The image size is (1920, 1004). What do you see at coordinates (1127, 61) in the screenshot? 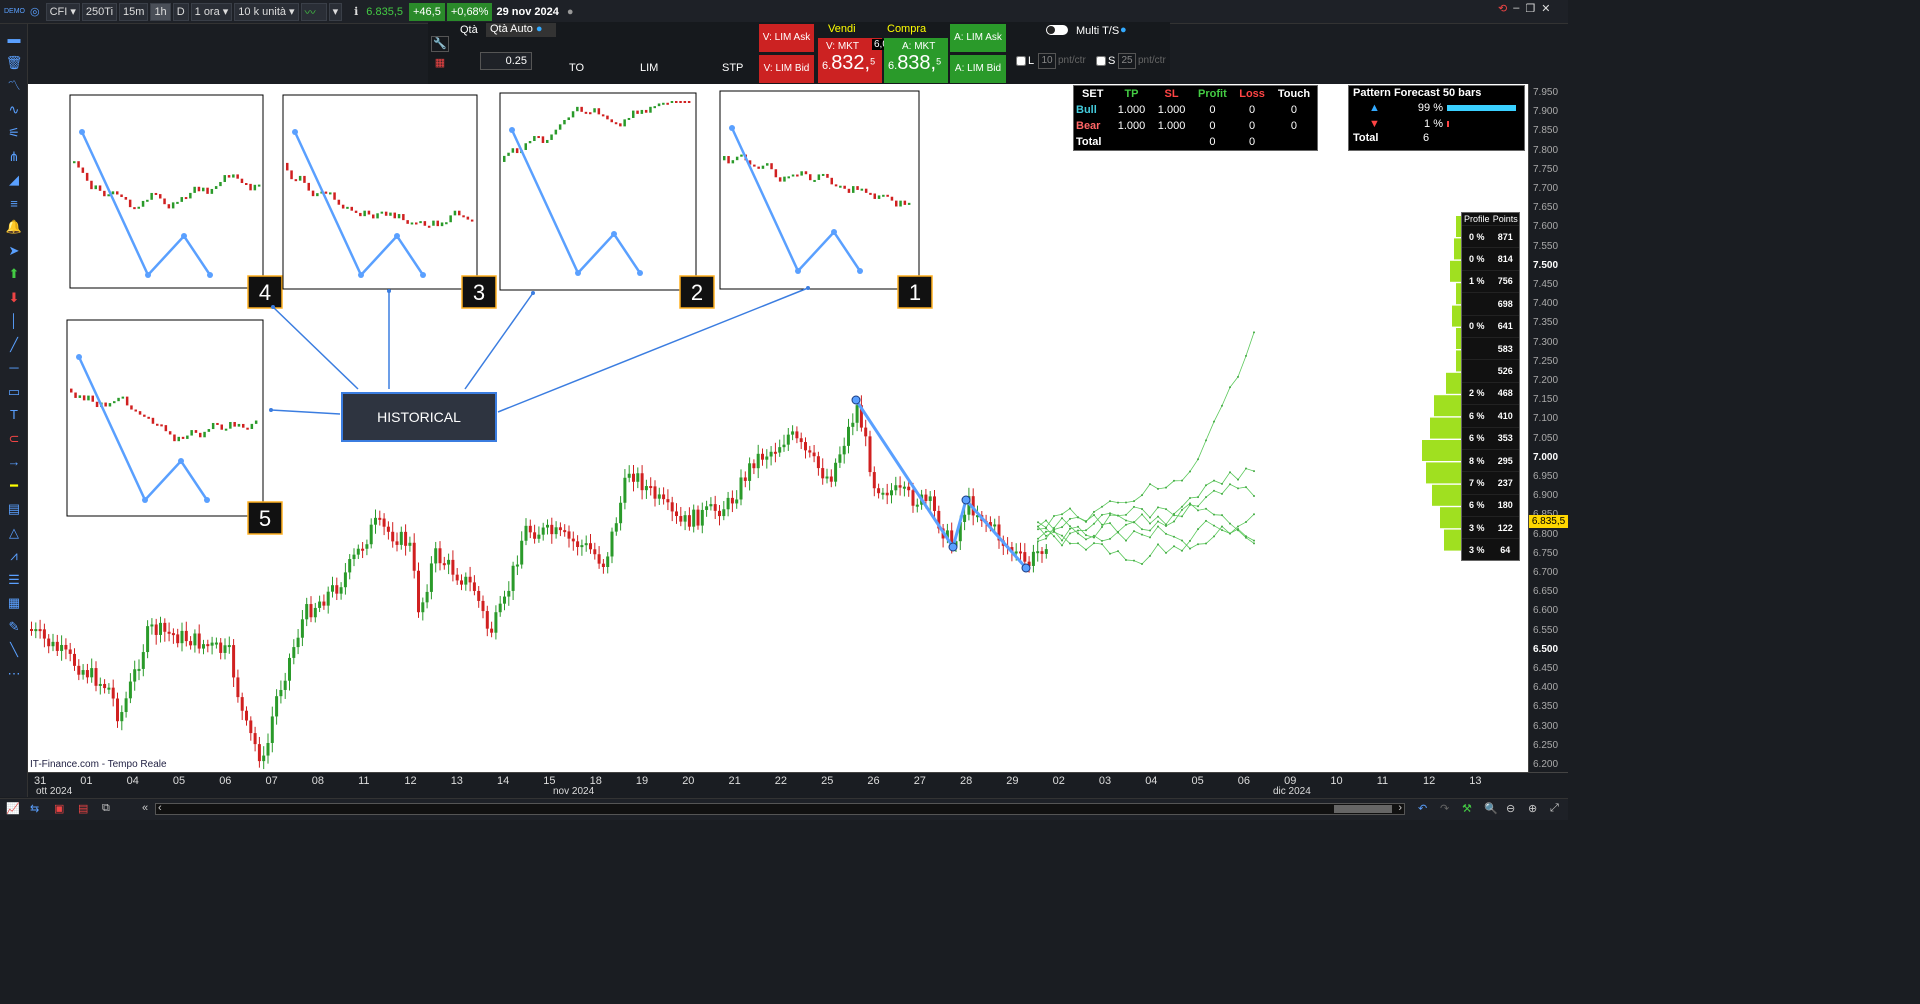
I see `s-input: 25` at bounding box center [1127, 61].